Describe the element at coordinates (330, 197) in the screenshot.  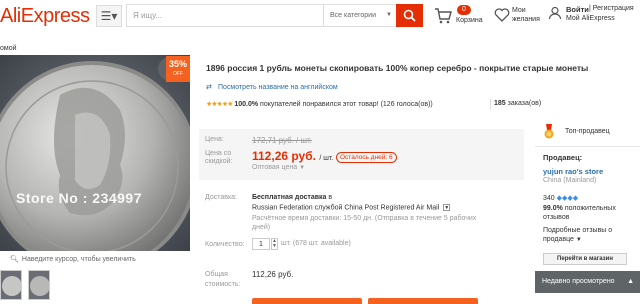
I see `delivery-to: в` at that location.